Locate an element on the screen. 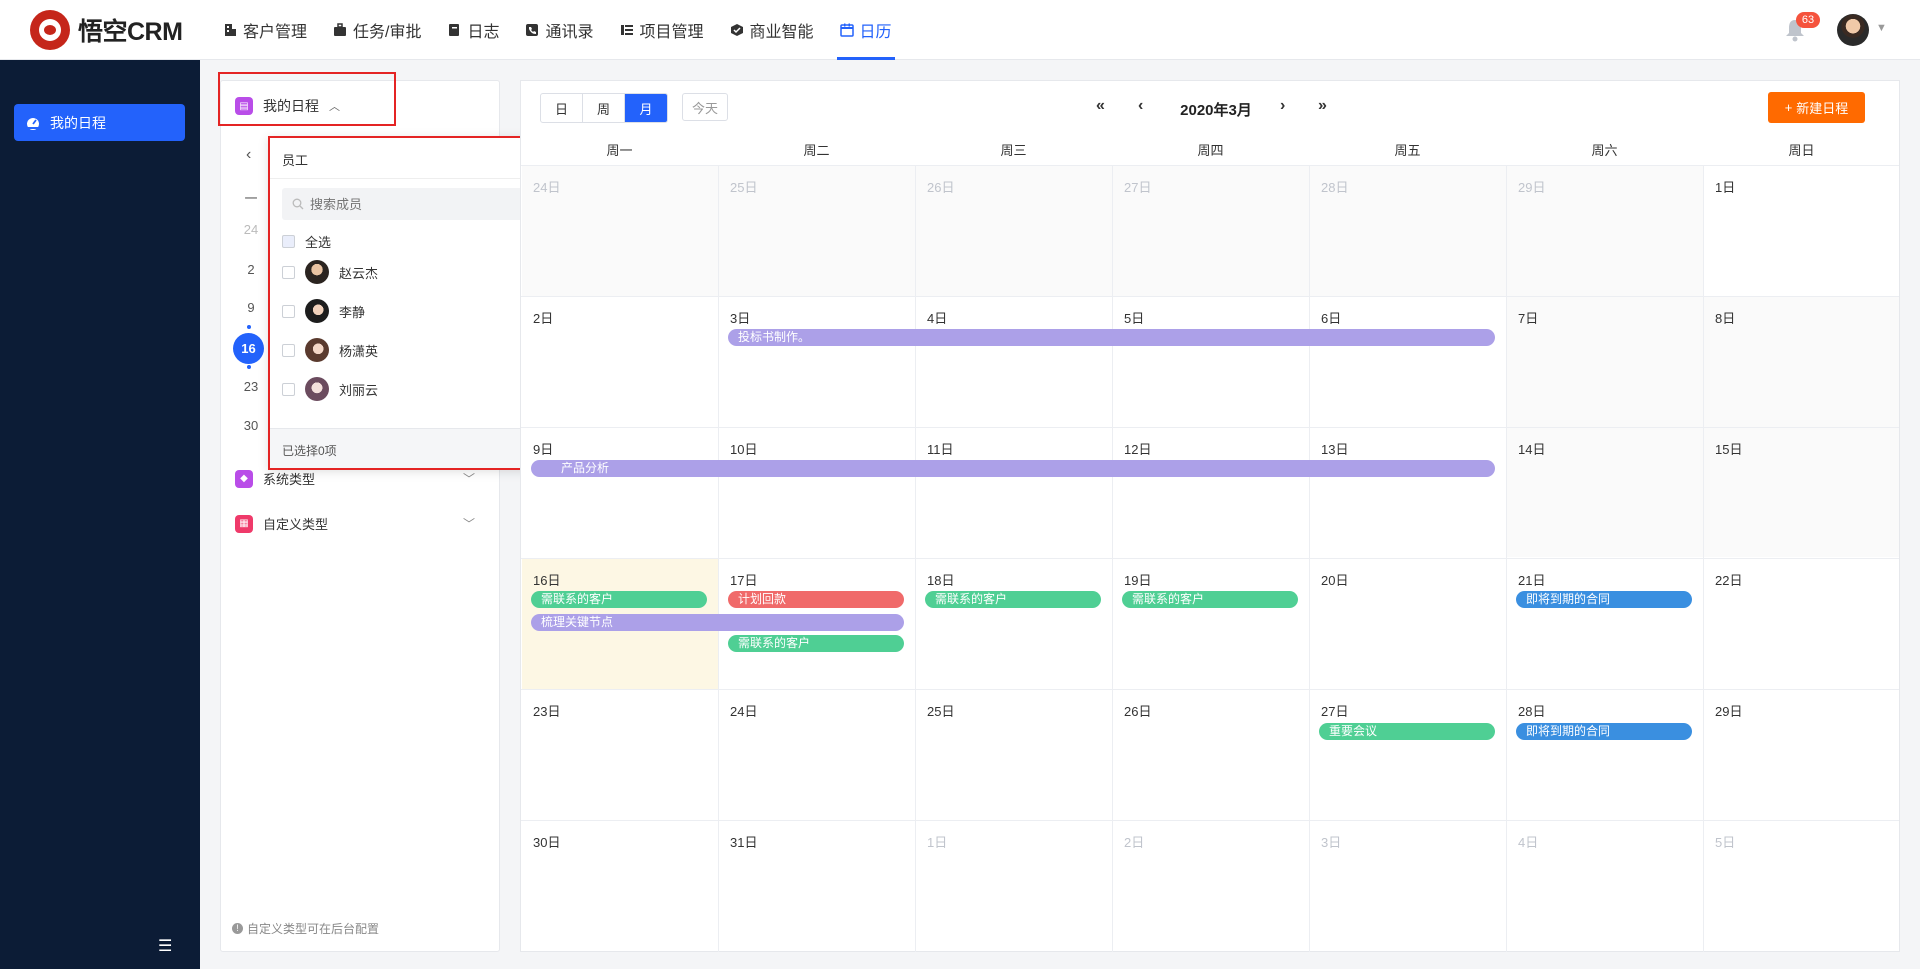  mini-cal-today: 16 is located at coordinates (248, 348).